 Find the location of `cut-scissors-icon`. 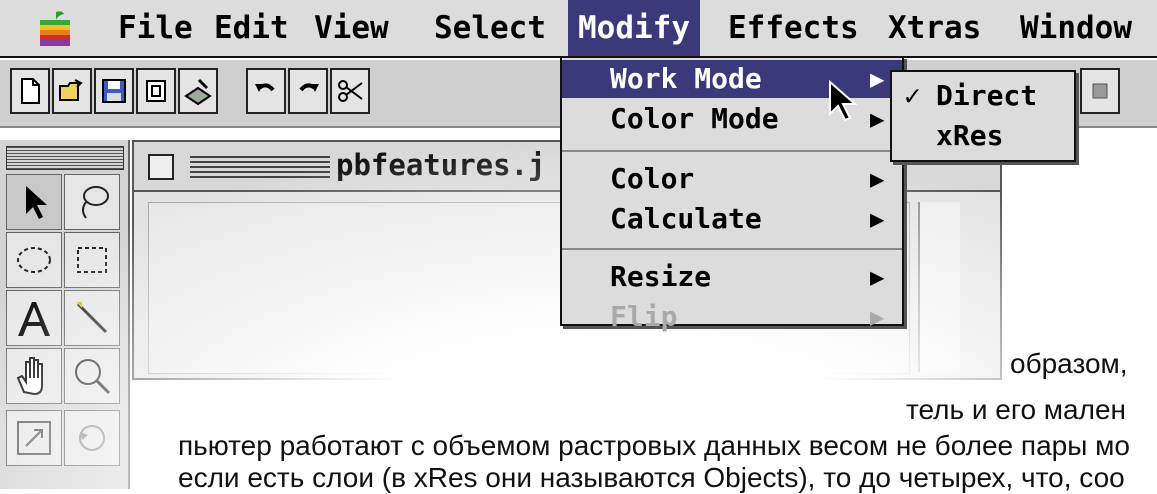

cut-scissors-icon is located at coordinates (350, 91).